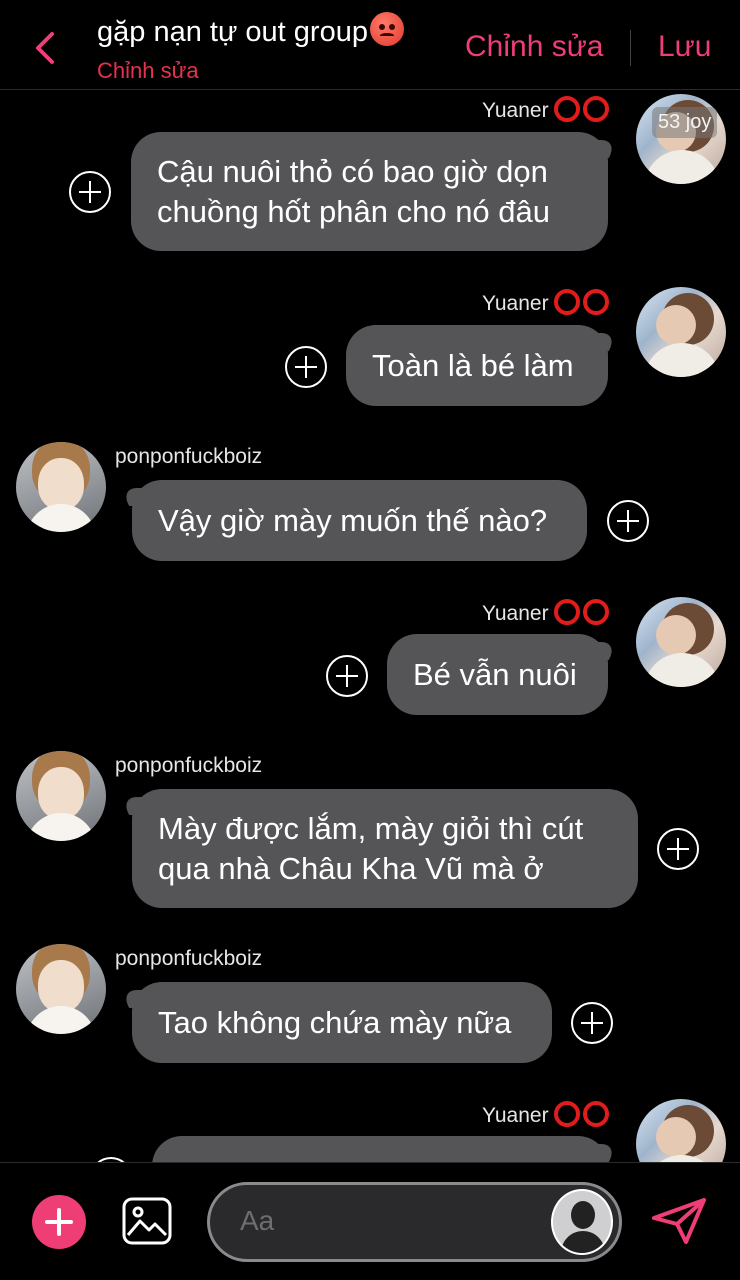 This screenshot has width=740, height=1280. I want to click on message-bubble: Vậy giờ mày muốn thế nào?, so click(359, 520).